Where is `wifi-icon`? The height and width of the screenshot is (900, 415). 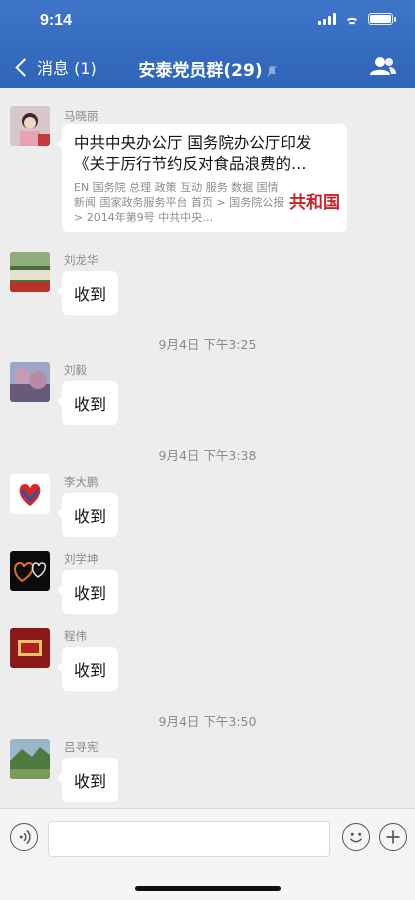 wifi-icon is located at coordinates (352, 19).